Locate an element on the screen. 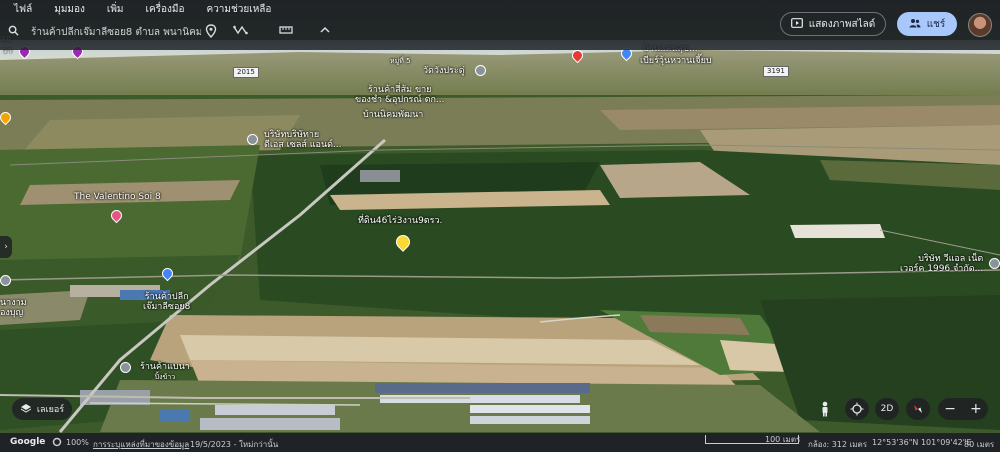 The height and width of the screenshot is (452, 1000). data-attribution-link: การระบุแหล่งที่มาของข้อมูล is located at coordinates (141, 444).